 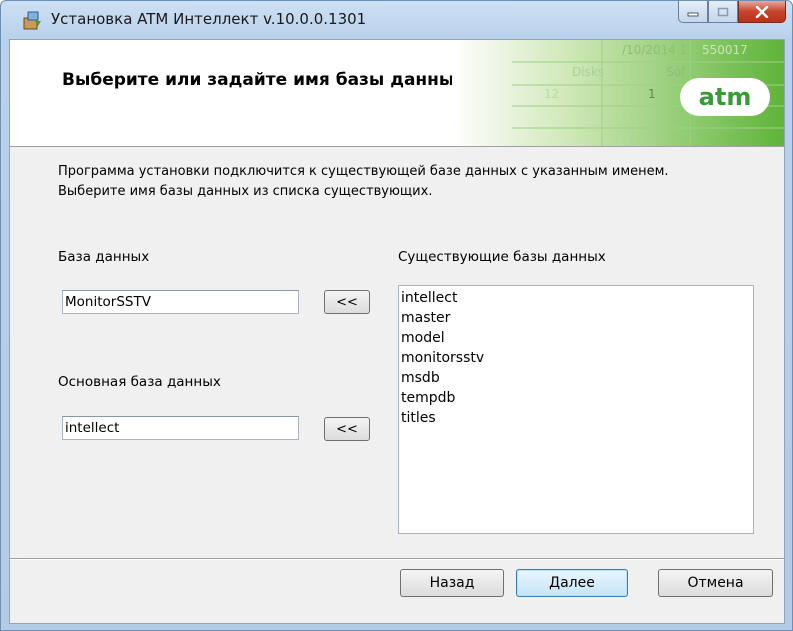 I want to click on main-database-input: intellect, so click(x=180, y=428).